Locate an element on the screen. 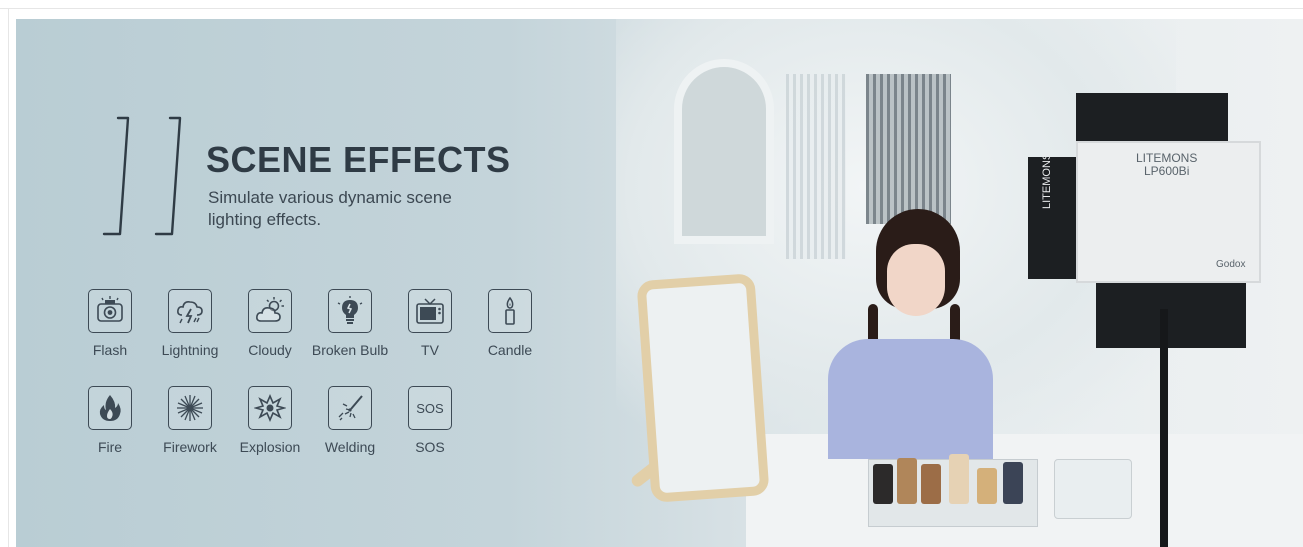 The height and width of the screenshot is (547, 1303). light-maker-label: Godox is located at coordinates (1231, 264).